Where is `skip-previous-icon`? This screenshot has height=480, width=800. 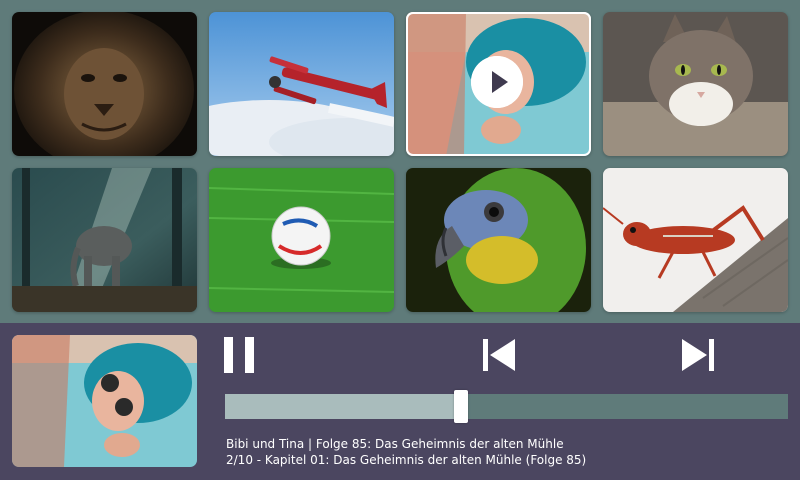 skip-previous-icon is located at coordinates (499, 355).